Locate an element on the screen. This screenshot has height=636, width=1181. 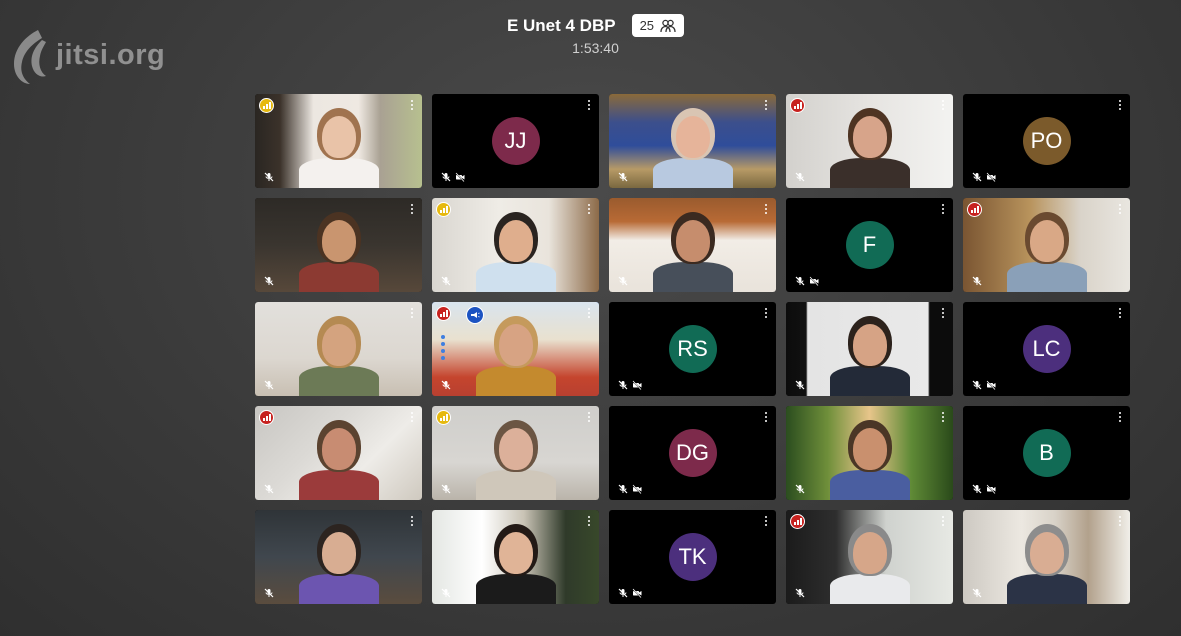
participant-tile: LC is located at coordinates (1046, 349).